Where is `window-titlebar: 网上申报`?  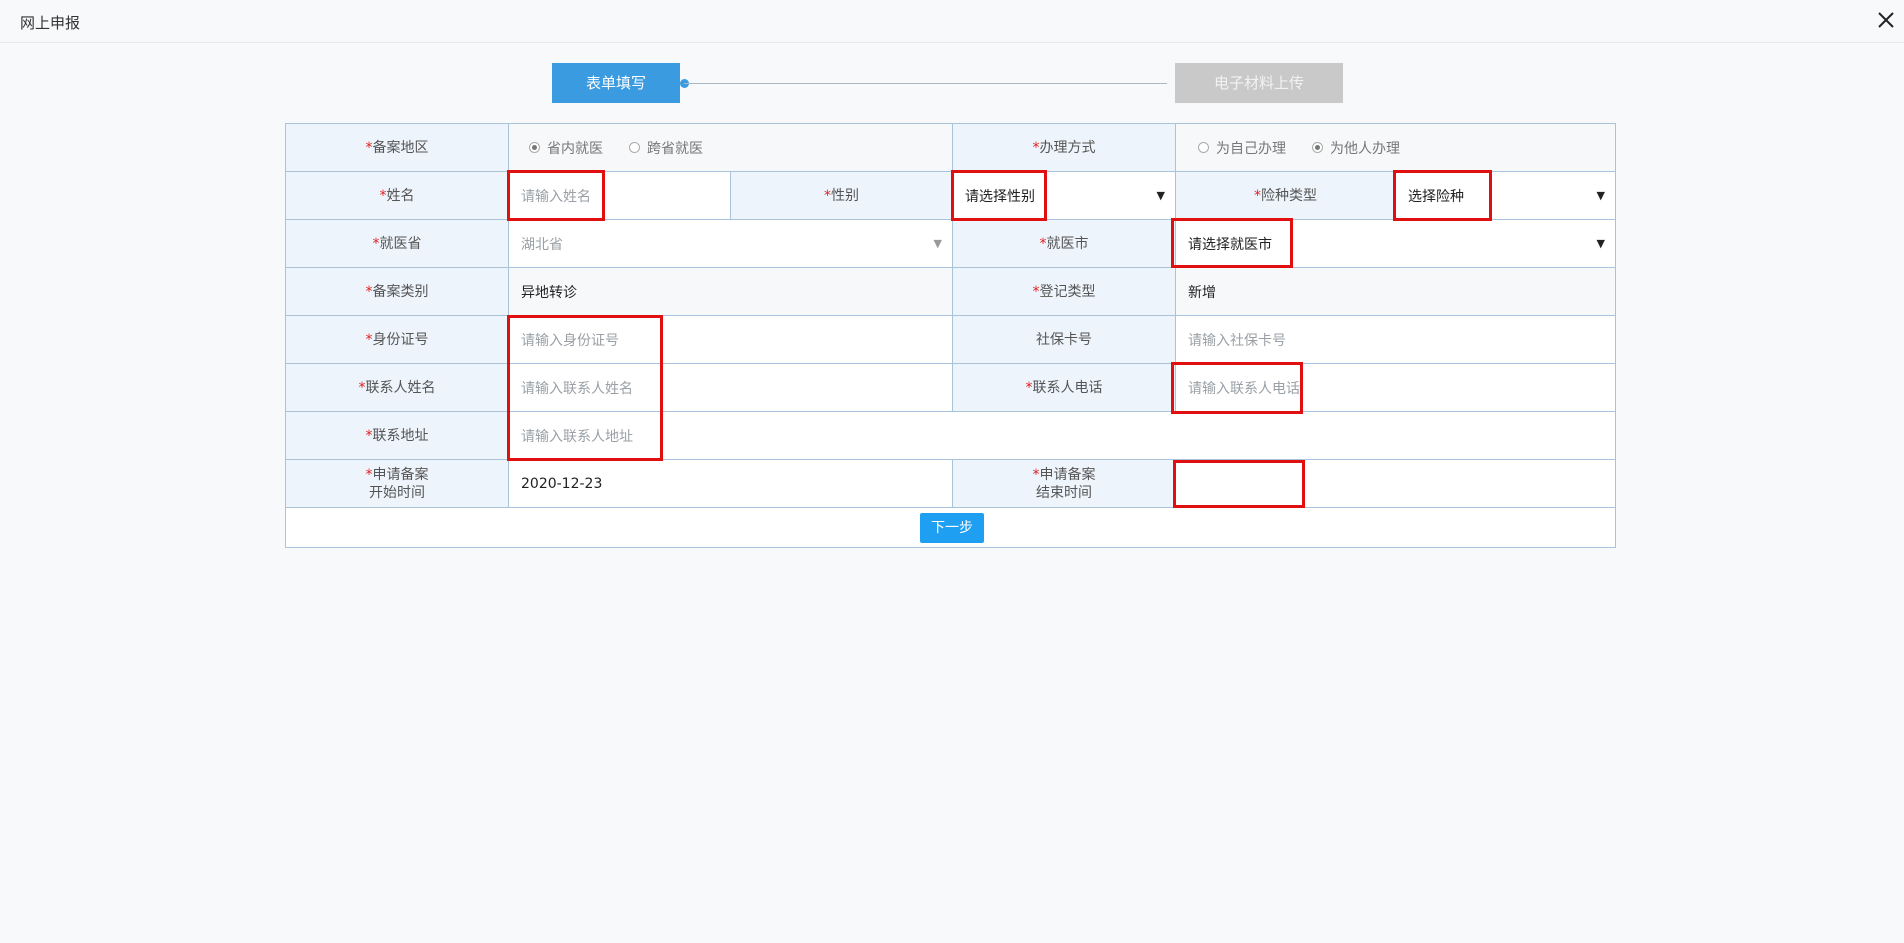 window-titlebar: 网上申报 is located at coordinates (952, 21).